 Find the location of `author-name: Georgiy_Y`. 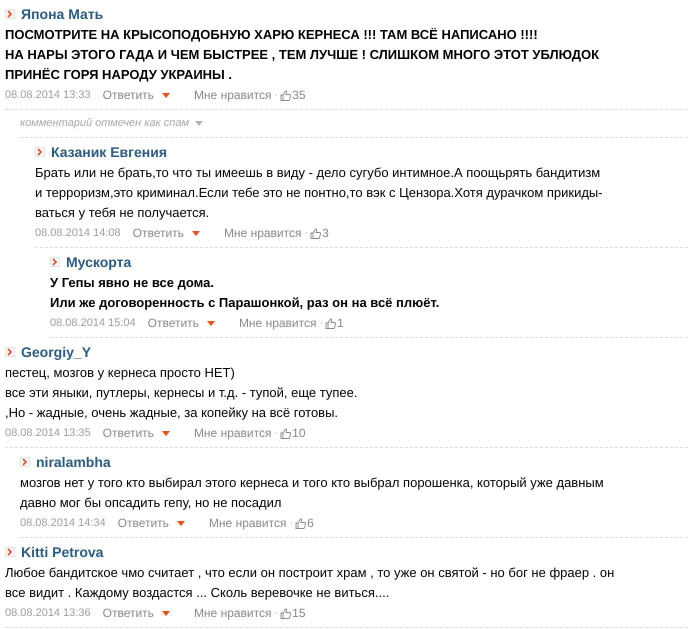

author-name: Georgiy_Y is located at coordinates (56, 352).